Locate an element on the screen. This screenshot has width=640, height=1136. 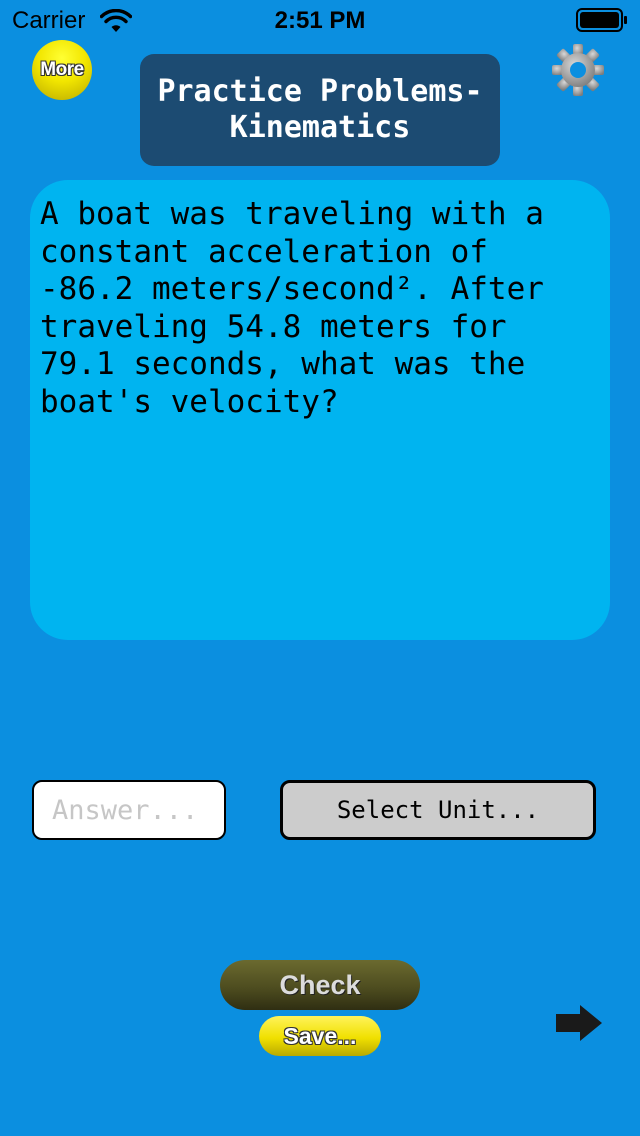
title-box: Practice Problems- Kinematics is located at coordinates (320, 110).